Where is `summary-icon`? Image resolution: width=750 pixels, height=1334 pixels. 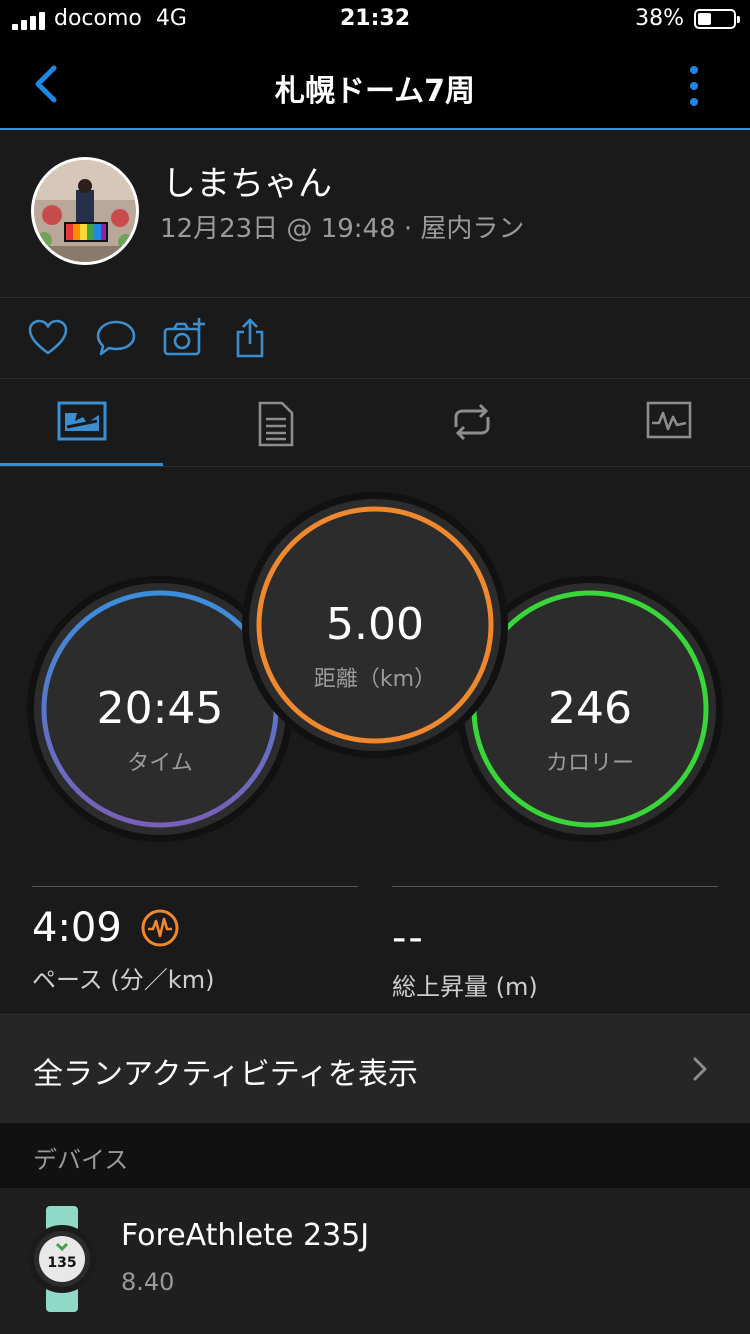
summary-icon is located at coordinates (81, 421).